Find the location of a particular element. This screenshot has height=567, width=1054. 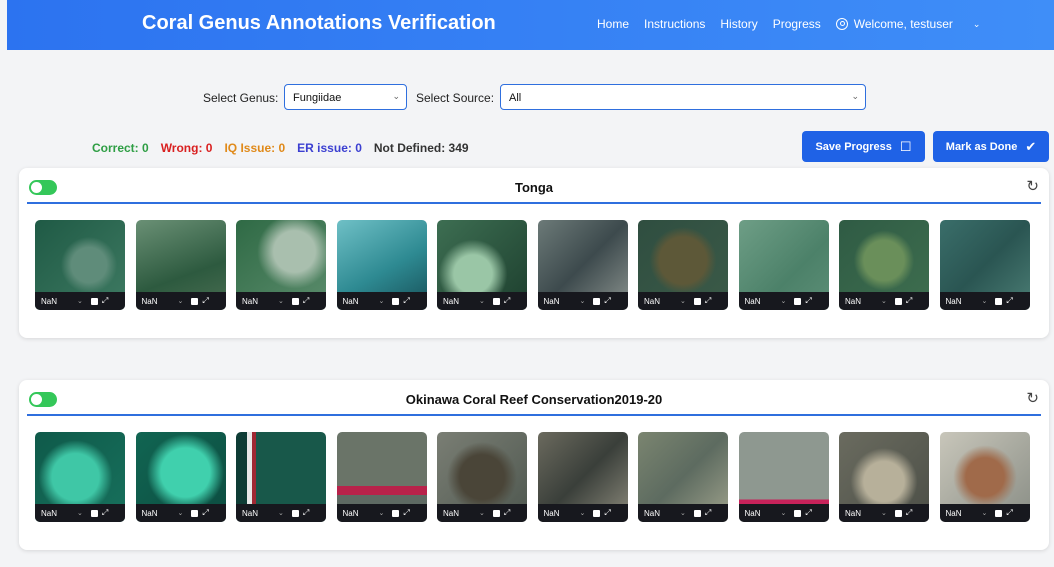

user-menu: Welcome, testuser ⌄ is located at coordinates (915, 24).